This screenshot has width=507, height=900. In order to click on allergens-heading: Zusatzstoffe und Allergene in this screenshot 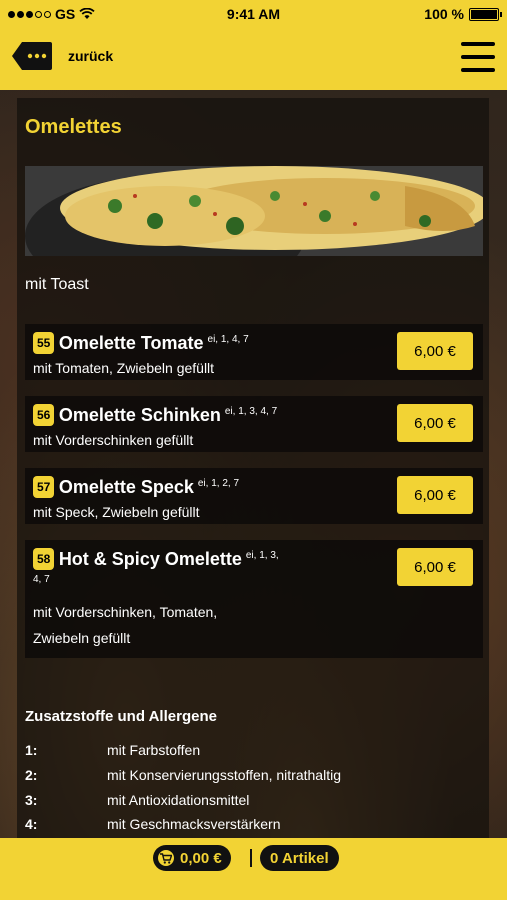, I will do `click(121, 716)`.